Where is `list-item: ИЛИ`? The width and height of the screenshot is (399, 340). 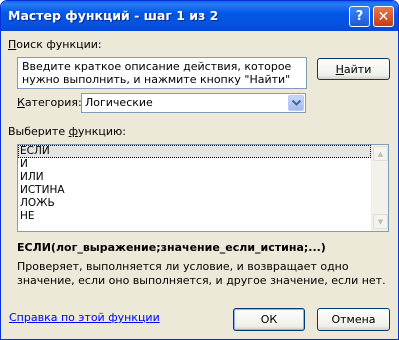 list-item: ИЛИ is located at coordinates (194, 177).